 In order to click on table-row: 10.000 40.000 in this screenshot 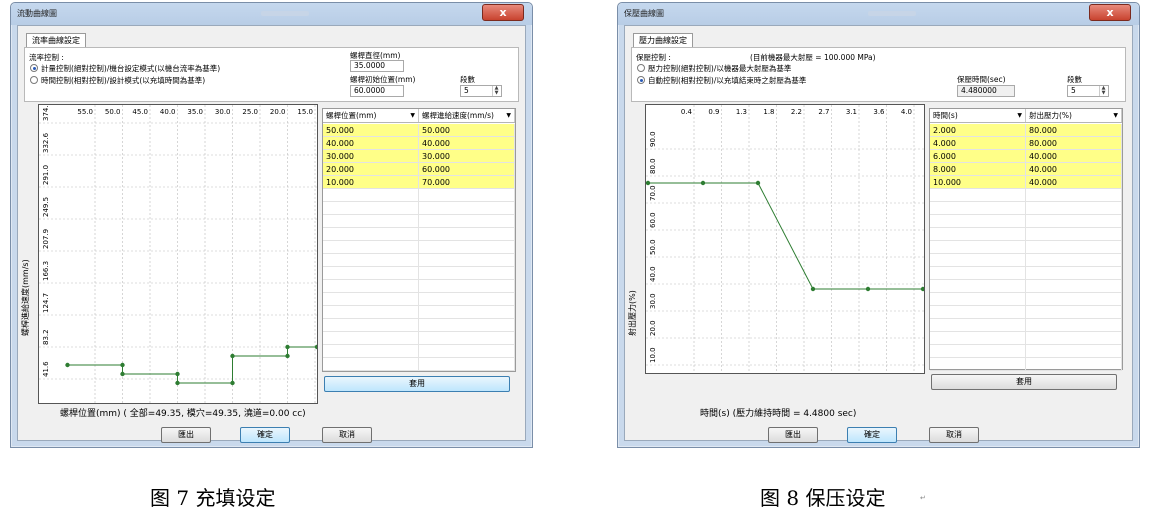, I will do `click(1026, 182)`.